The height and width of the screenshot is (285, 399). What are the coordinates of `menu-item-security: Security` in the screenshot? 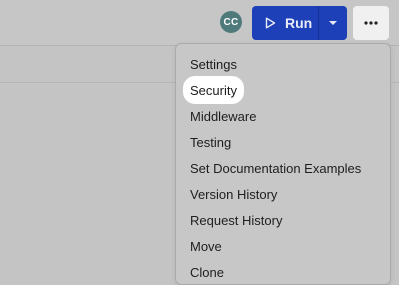 It's located at (213, 90).